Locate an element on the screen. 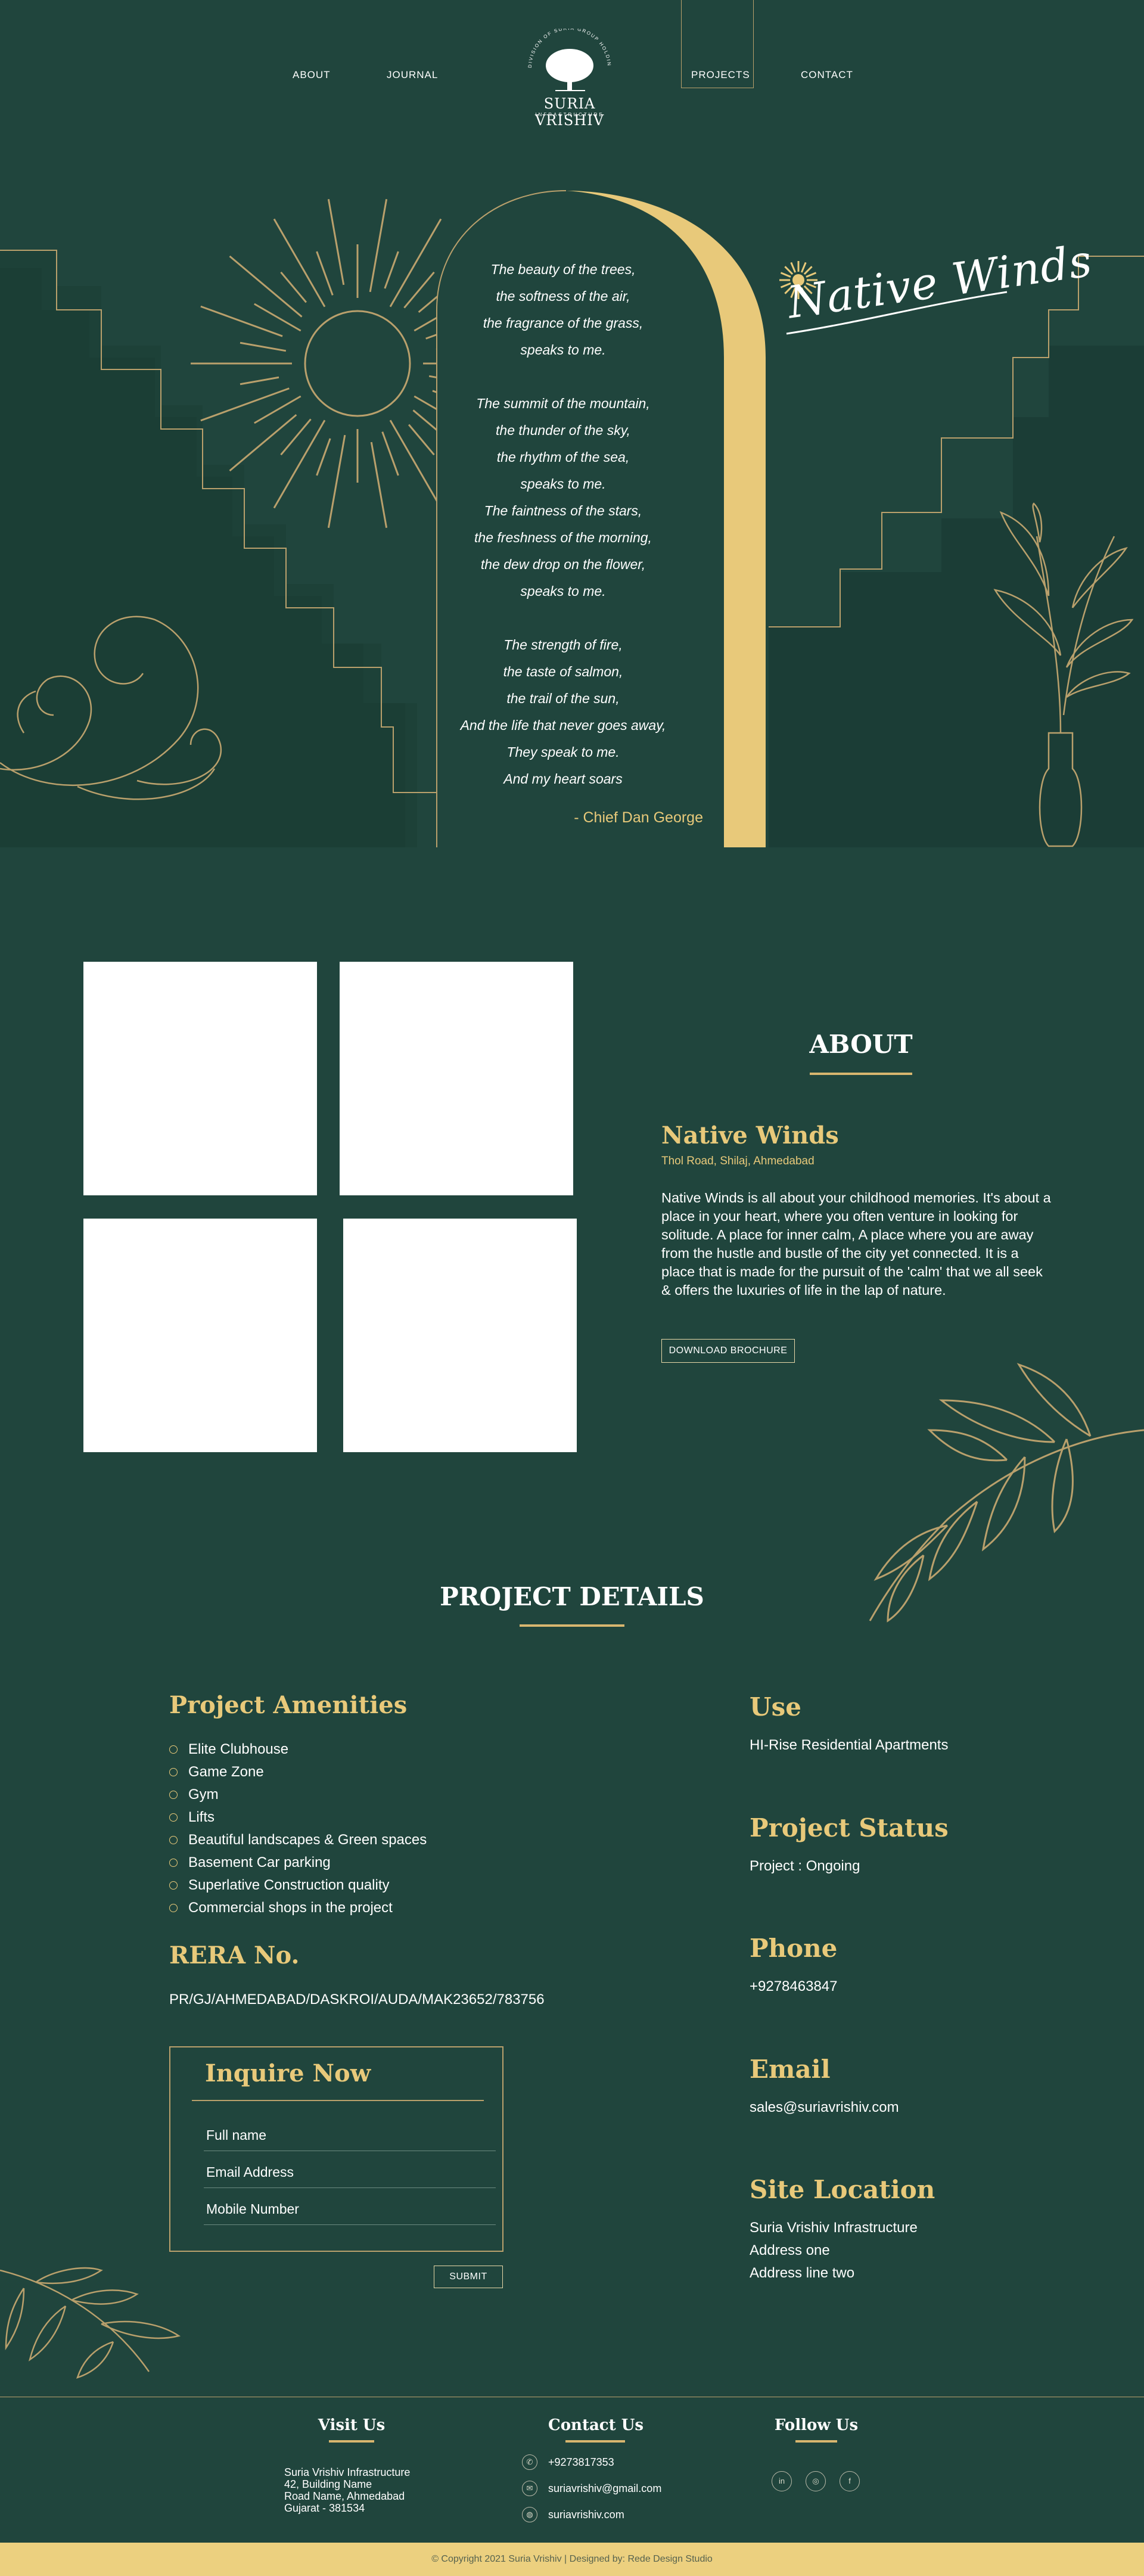  about-heading: ABOUT is located at coordinates (861, 1044).